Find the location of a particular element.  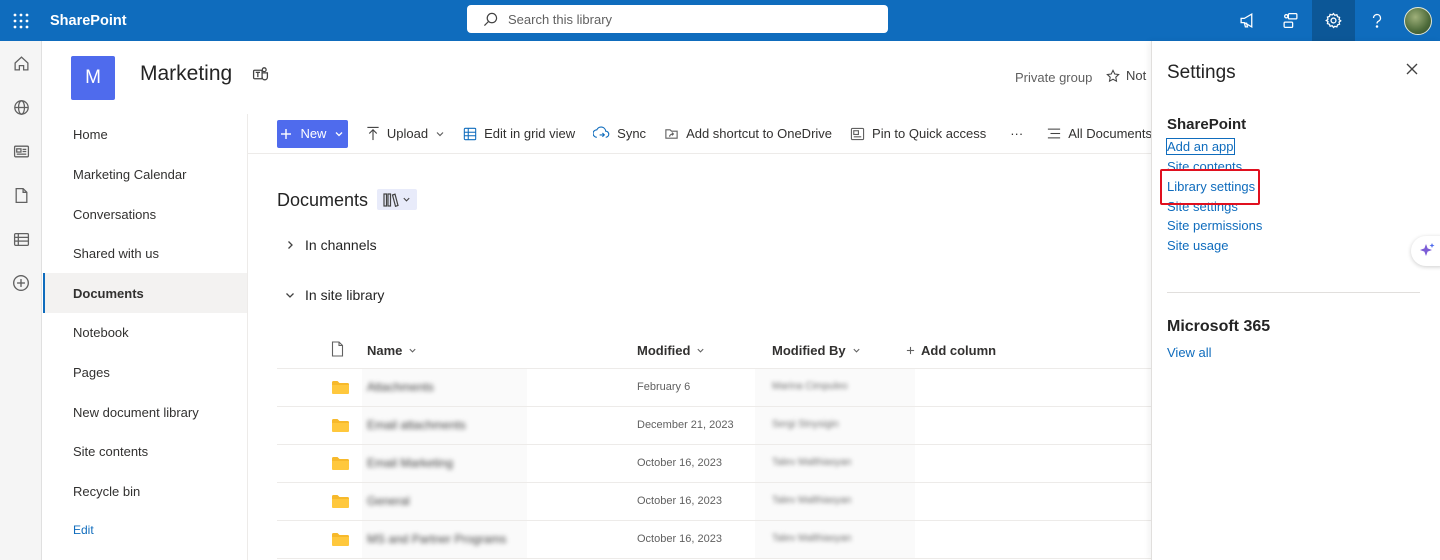

app-launcher-icon is located at coordinates (20, 20).